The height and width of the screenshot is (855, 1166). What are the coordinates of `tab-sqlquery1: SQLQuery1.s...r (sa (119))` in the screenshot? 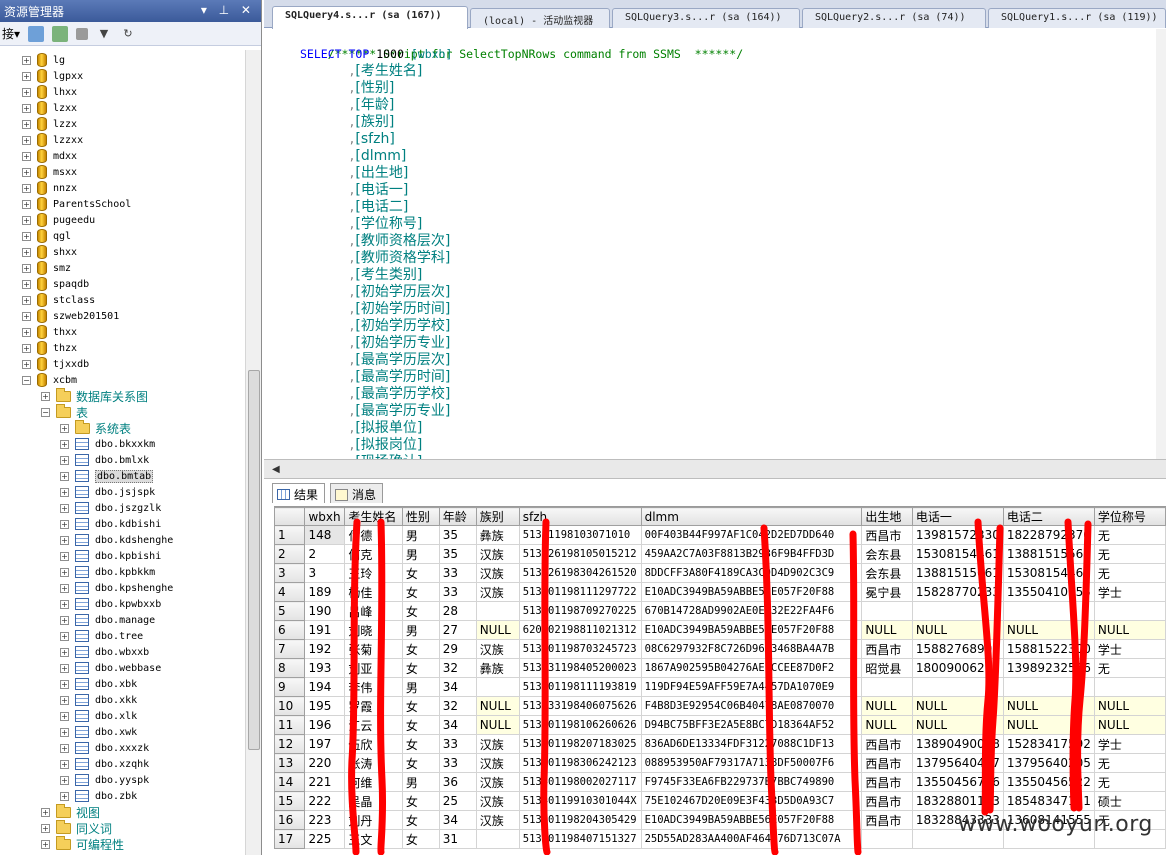 It's located at (1077, 18).